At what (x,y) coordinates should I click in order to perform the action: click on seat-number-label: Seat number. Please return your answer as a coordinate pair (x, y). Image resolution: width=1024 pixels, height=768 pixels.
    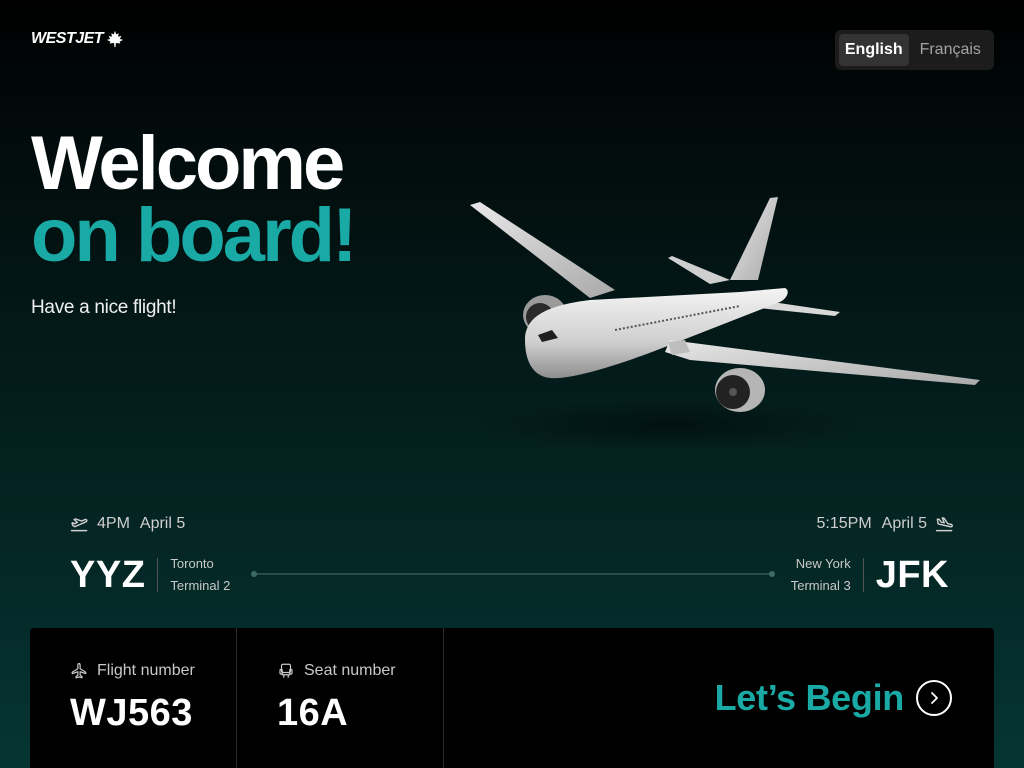
    Looking at the image, I should click on (360, 671).